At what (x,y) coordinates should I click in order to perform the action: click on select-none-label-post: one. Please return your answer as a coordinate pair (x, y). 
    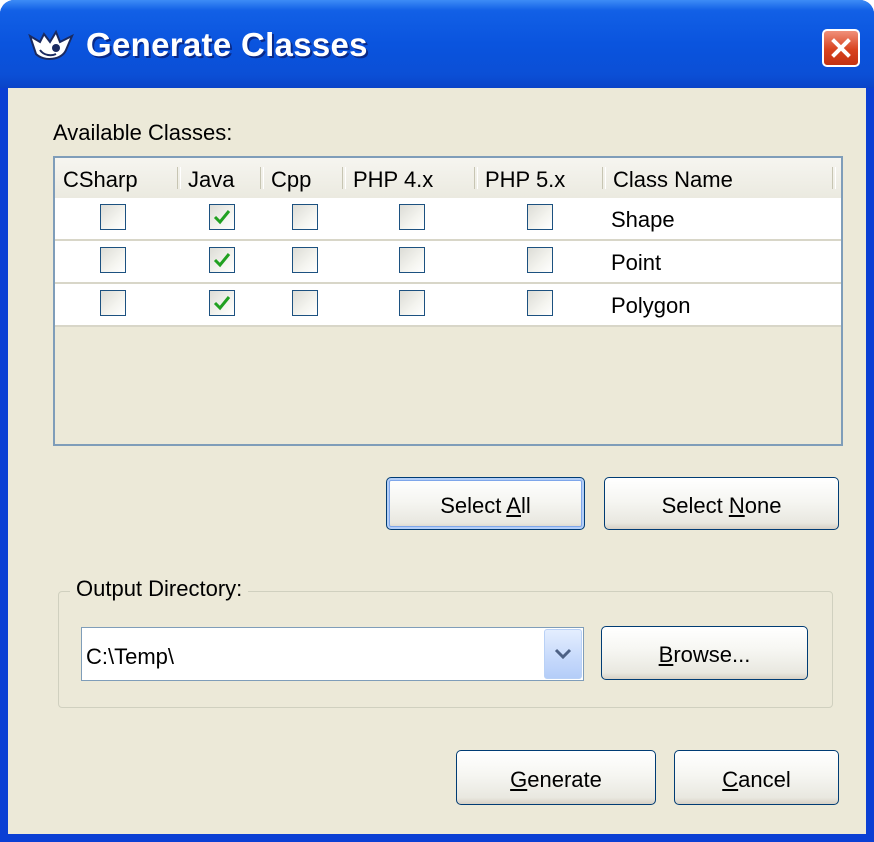
    Looking at the image, I should click on (763, 505).